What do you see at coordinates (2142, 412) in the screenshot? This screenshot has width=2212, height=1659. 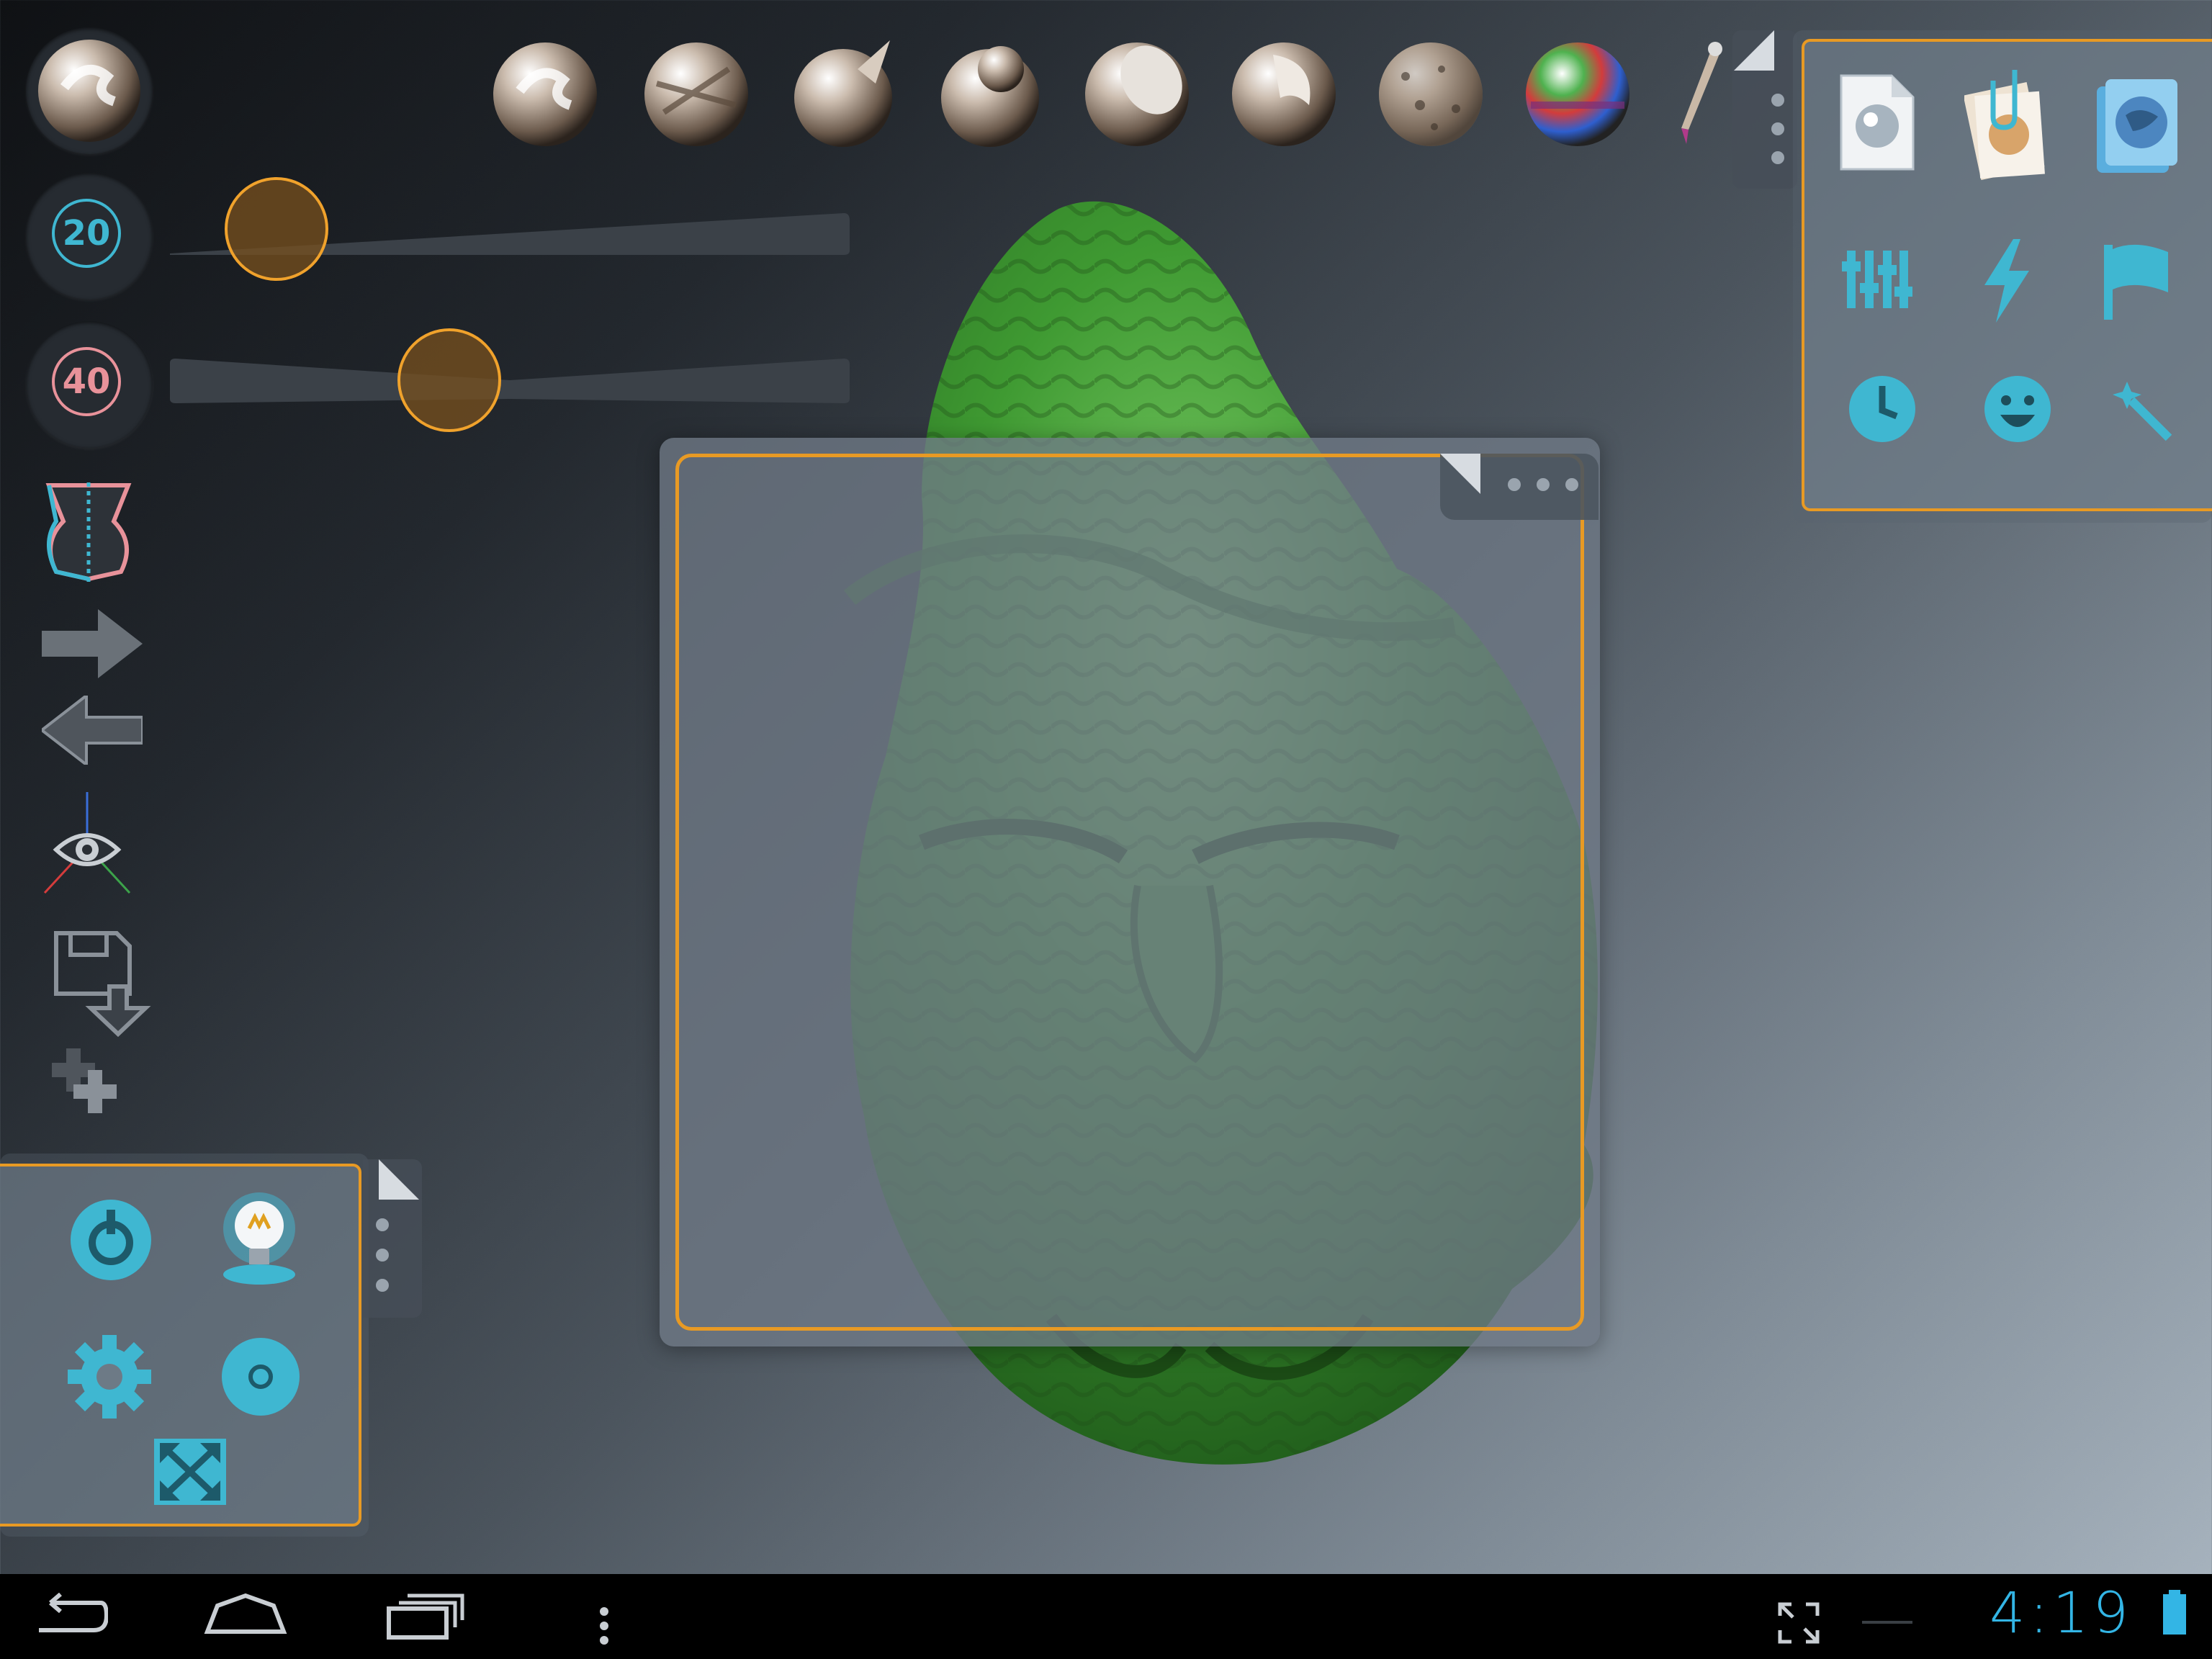 I see `magic-wand-icon` at bounding box center [2142, 412].